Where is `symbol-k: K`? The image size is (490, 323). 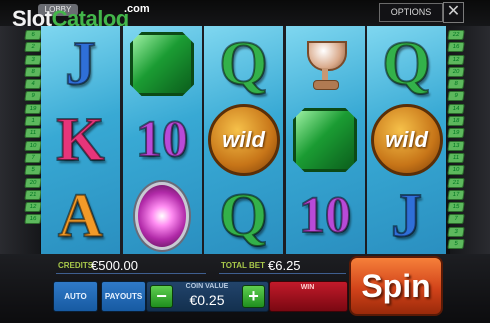 symbol-k: K is located at coordinates (80, 140).